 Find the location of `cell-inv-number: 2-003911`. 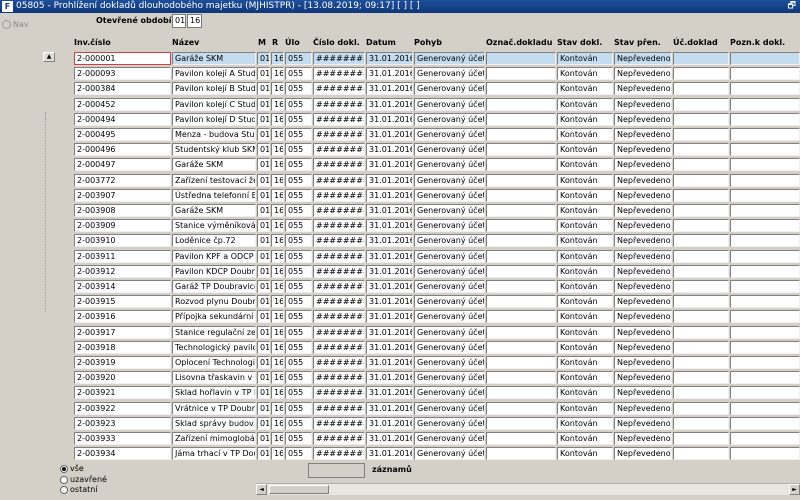

cell-inv-number: 2-003911 is located at coordinates (122, 256).